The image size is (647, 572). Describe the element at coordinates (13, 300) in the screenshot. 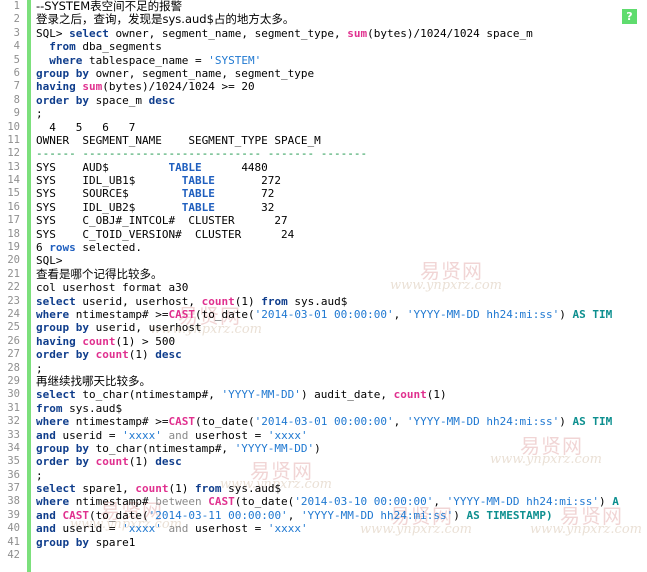

I see `line-number: 23` at that location.